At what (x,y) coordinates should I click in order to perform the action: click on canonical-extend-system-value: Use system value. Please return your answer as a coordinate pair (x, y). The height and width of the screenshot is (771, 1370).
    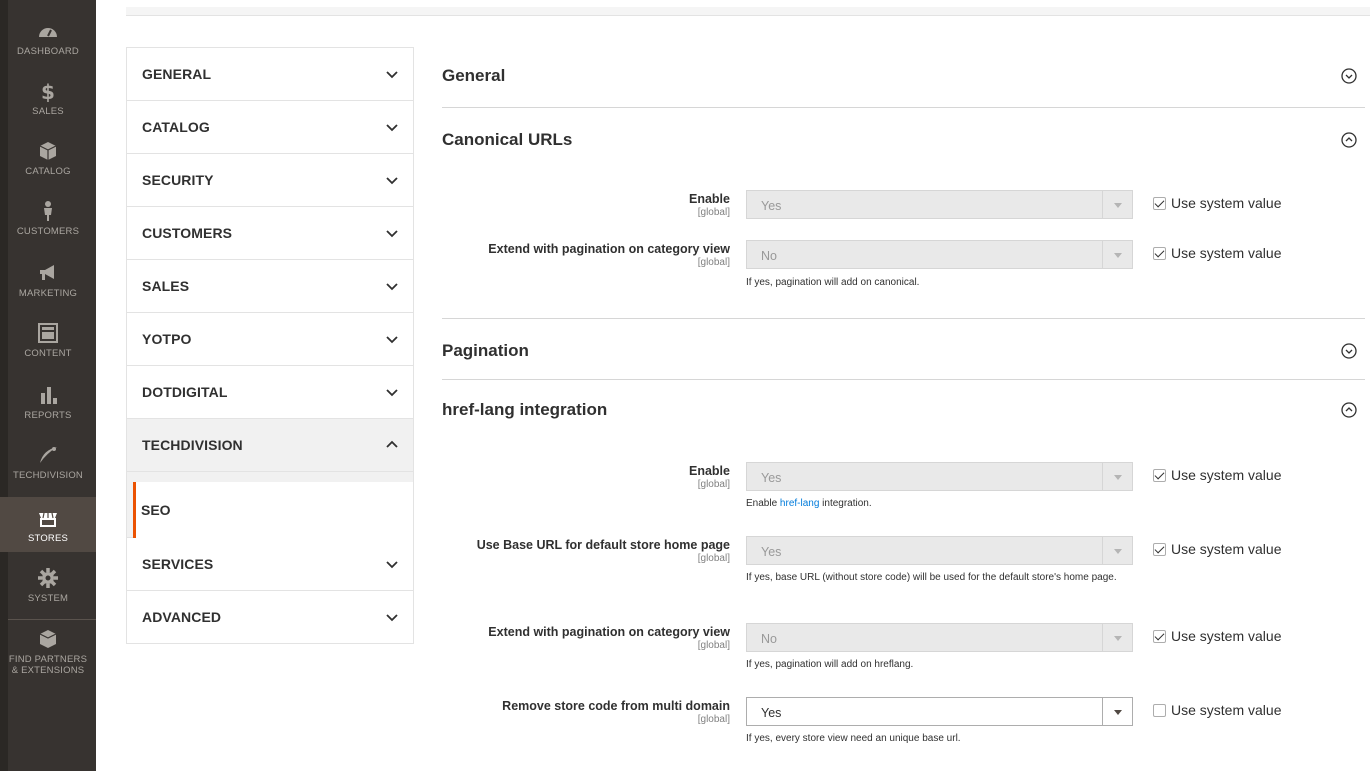
    Looking at the image, I should click on (1217, 253).